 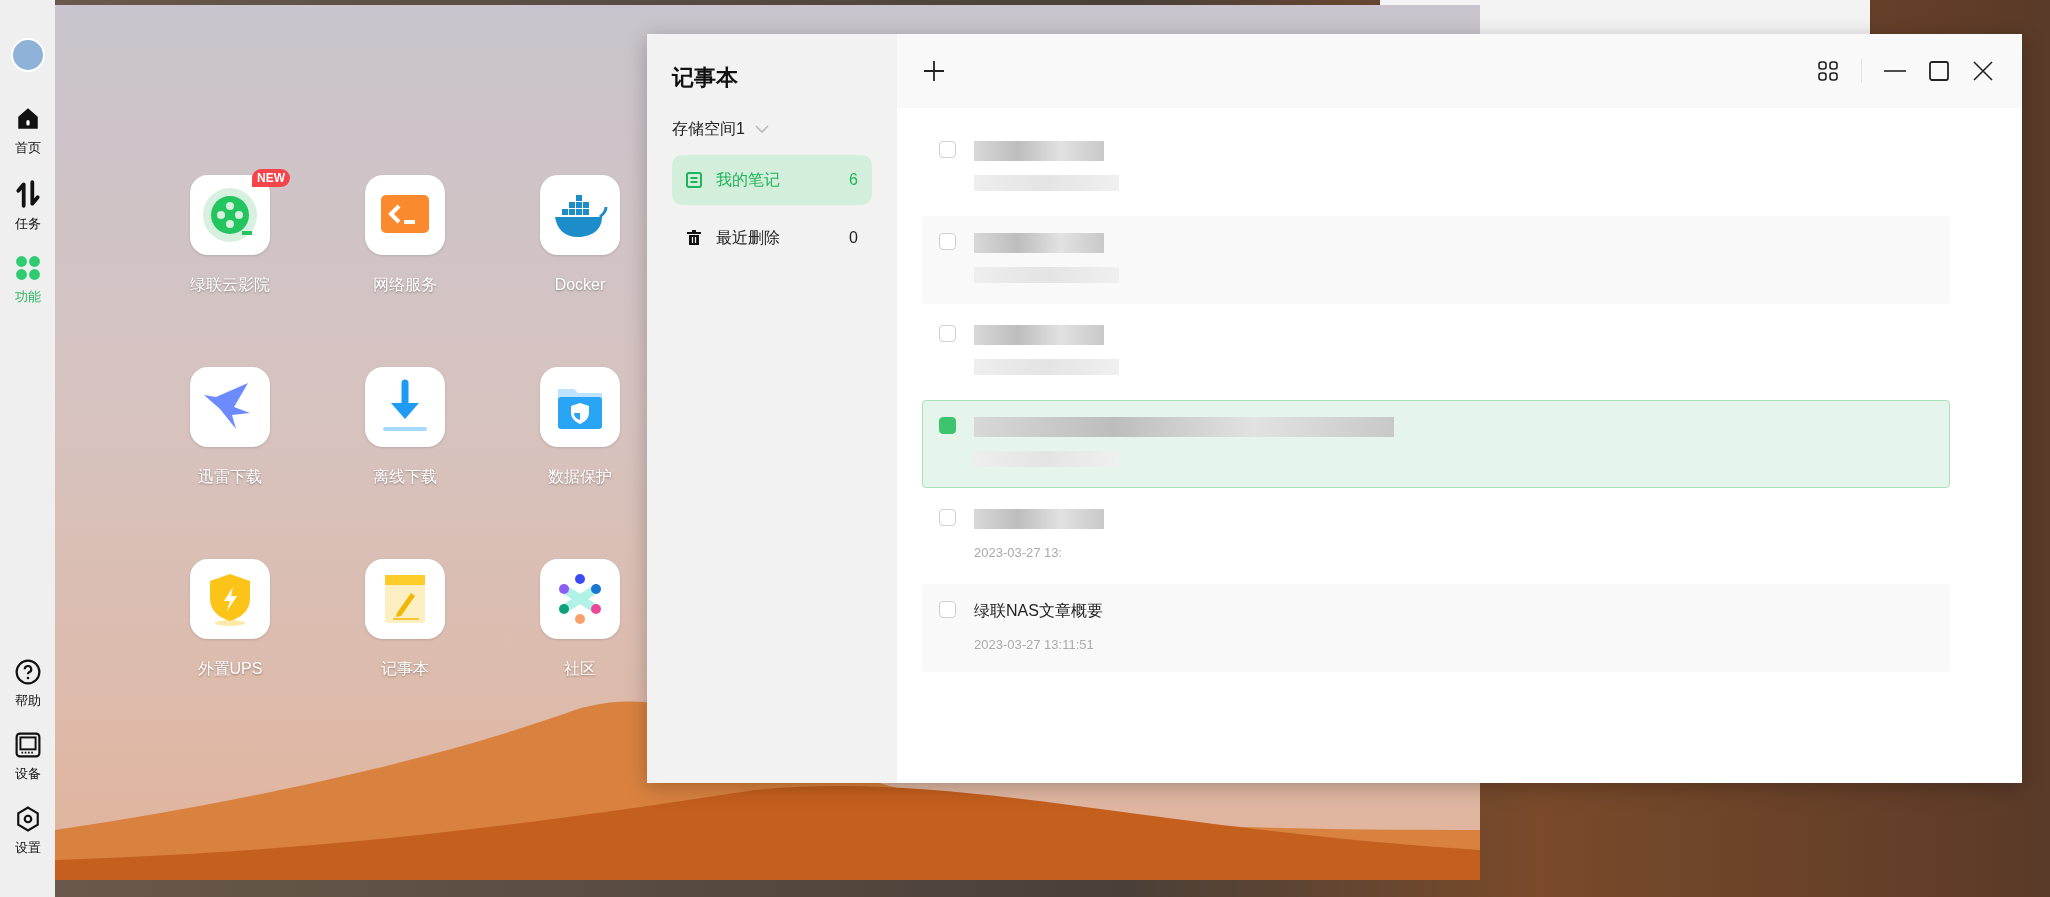 I want to click on dock-item: 帮助, so click(x=27, y=684).